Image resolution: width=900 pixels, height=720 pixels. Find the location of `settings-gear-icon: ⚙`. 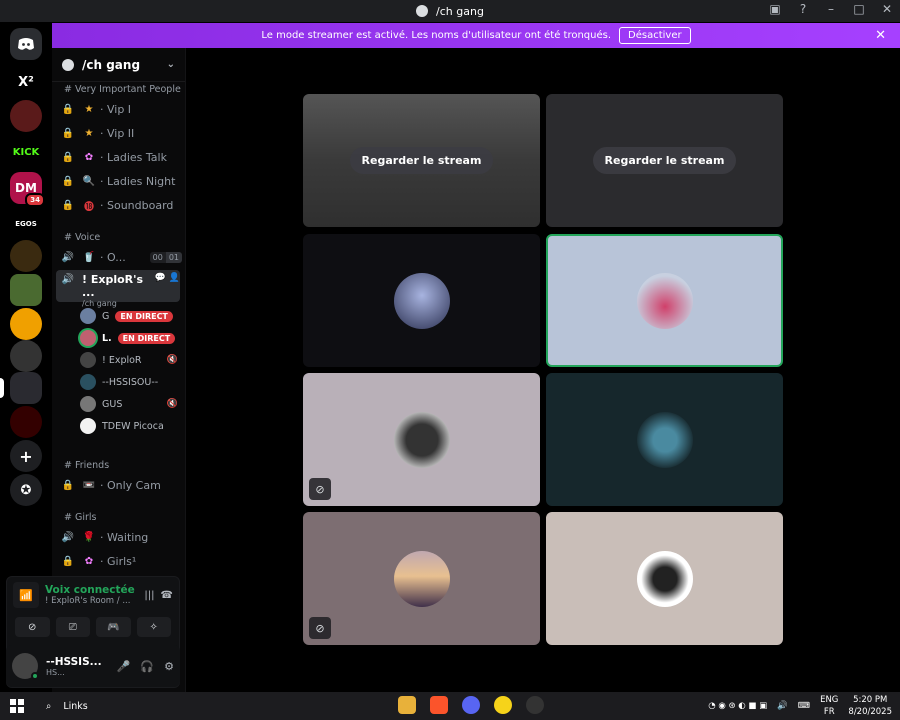

settings-gear-icon: ⚙ is located at coordinates (169, 666).